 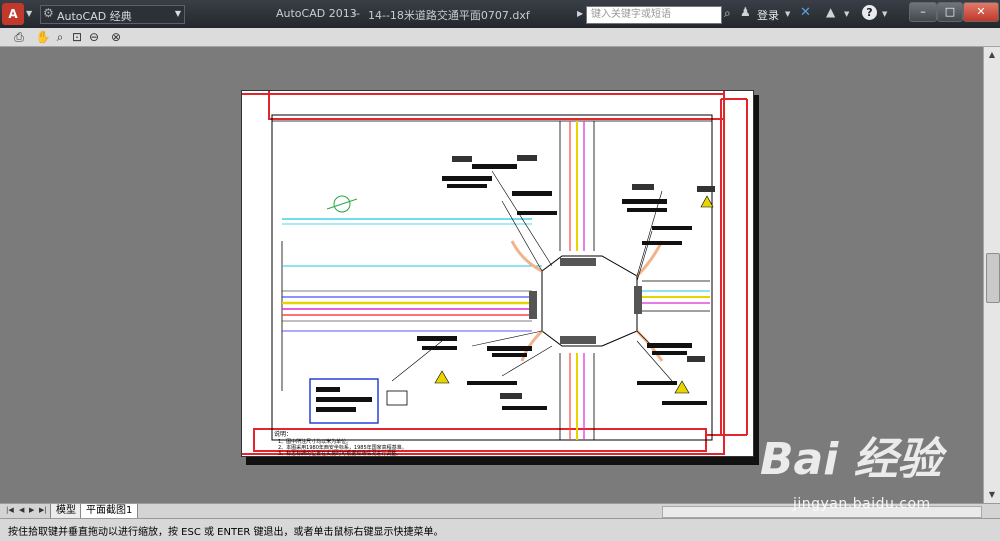 I want to click on app-menu-arrow-icon: ▼, so click(x=29, y=13).